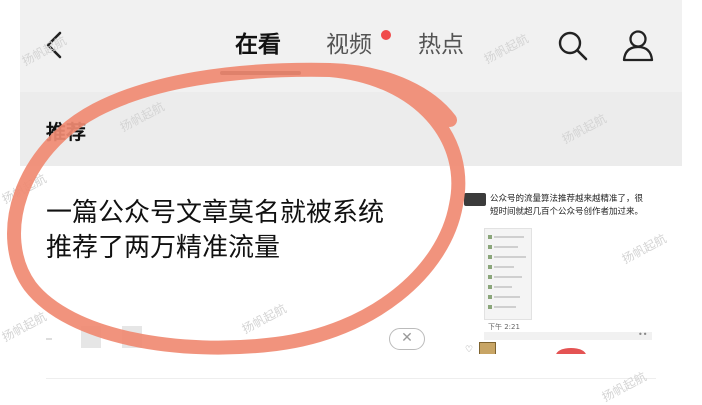 This screenshot has width=702, height=405. What do you see at coordinates (258, 45) in the screenshot?
I see `tab-following: 在看` at bounding box center [258, 45].